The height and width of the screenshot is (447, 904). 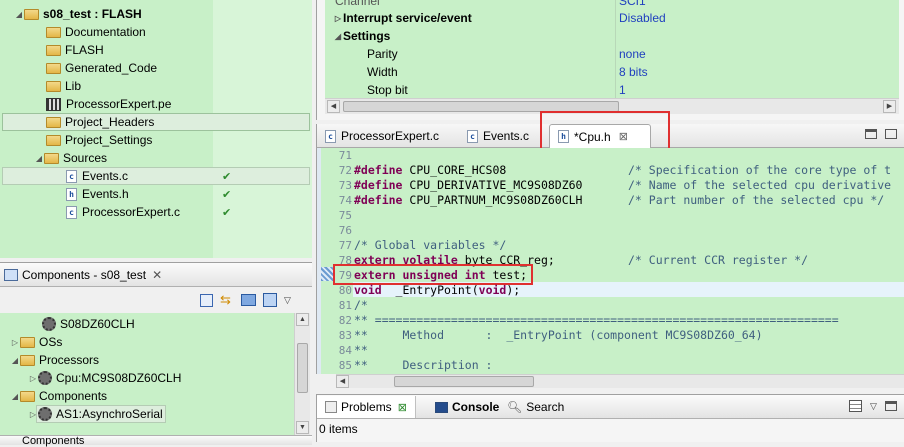 What do you see at coordinates (108, 104) in the screenshot?
I see `tree-item-processorexpert-pe: ProcessorExpert.pe` at bounding box center [108, 104].